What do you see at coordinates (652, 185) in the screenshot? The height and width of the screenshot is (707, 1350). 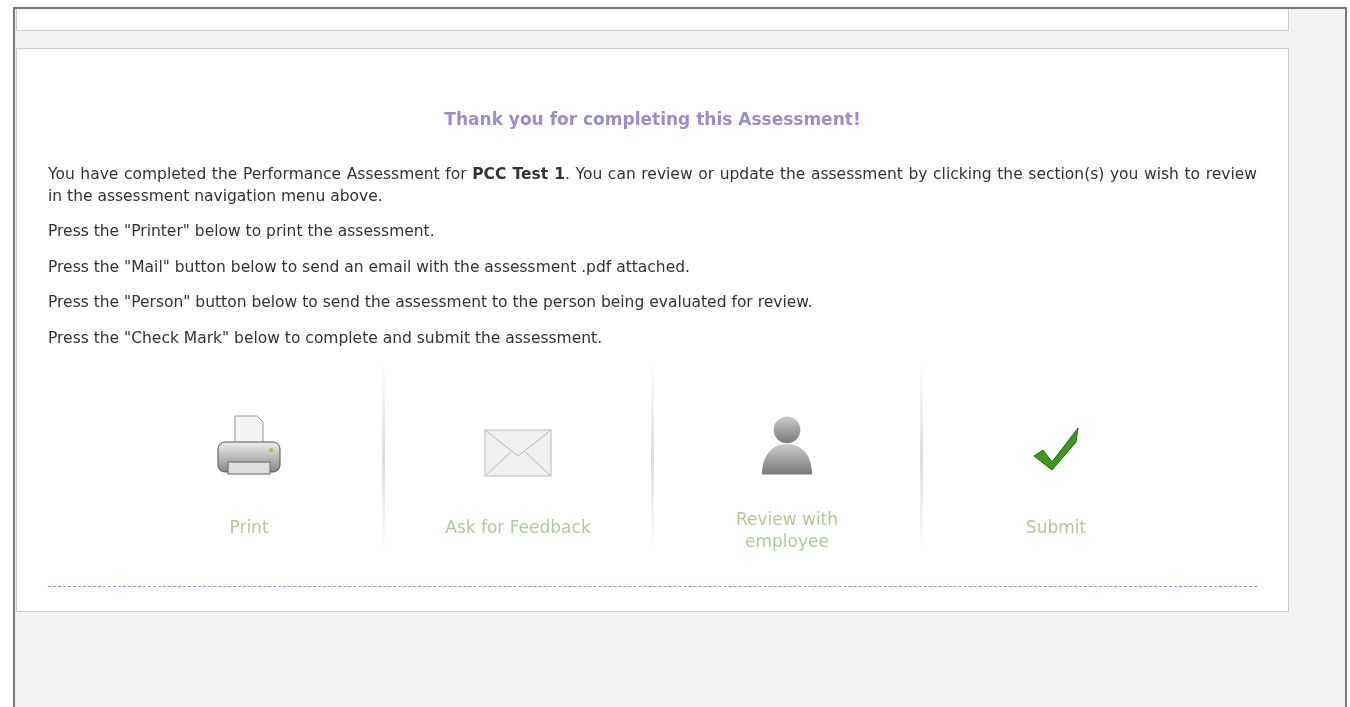 I see `instruction-text: You have completed the Performance Assessment for PCC Test 1. You can review or update the assessment by clicking the section(s) you wish to review in the assessment navigation menu above.` at bounding box center [652, 185].